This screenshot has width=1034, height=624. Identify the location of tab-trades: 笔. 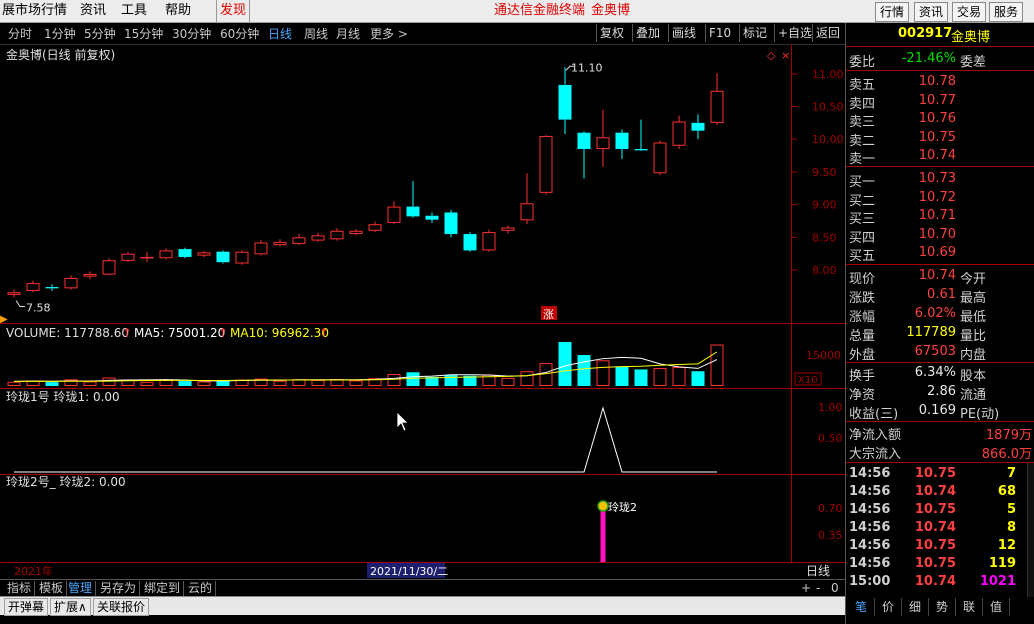
(861, 607).